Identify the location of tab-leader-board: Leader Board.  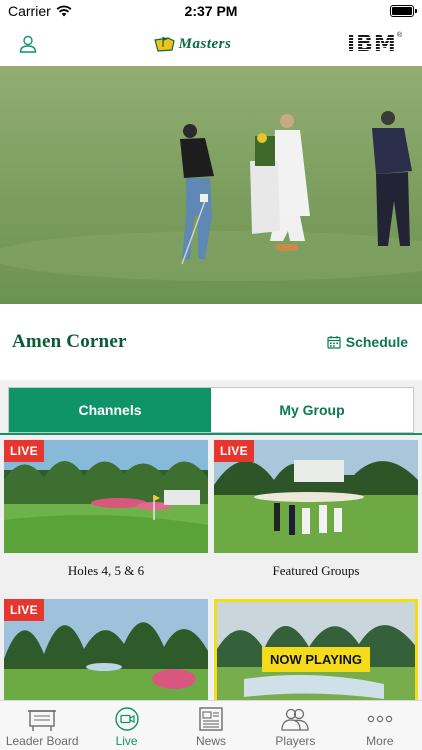
(42, 725).